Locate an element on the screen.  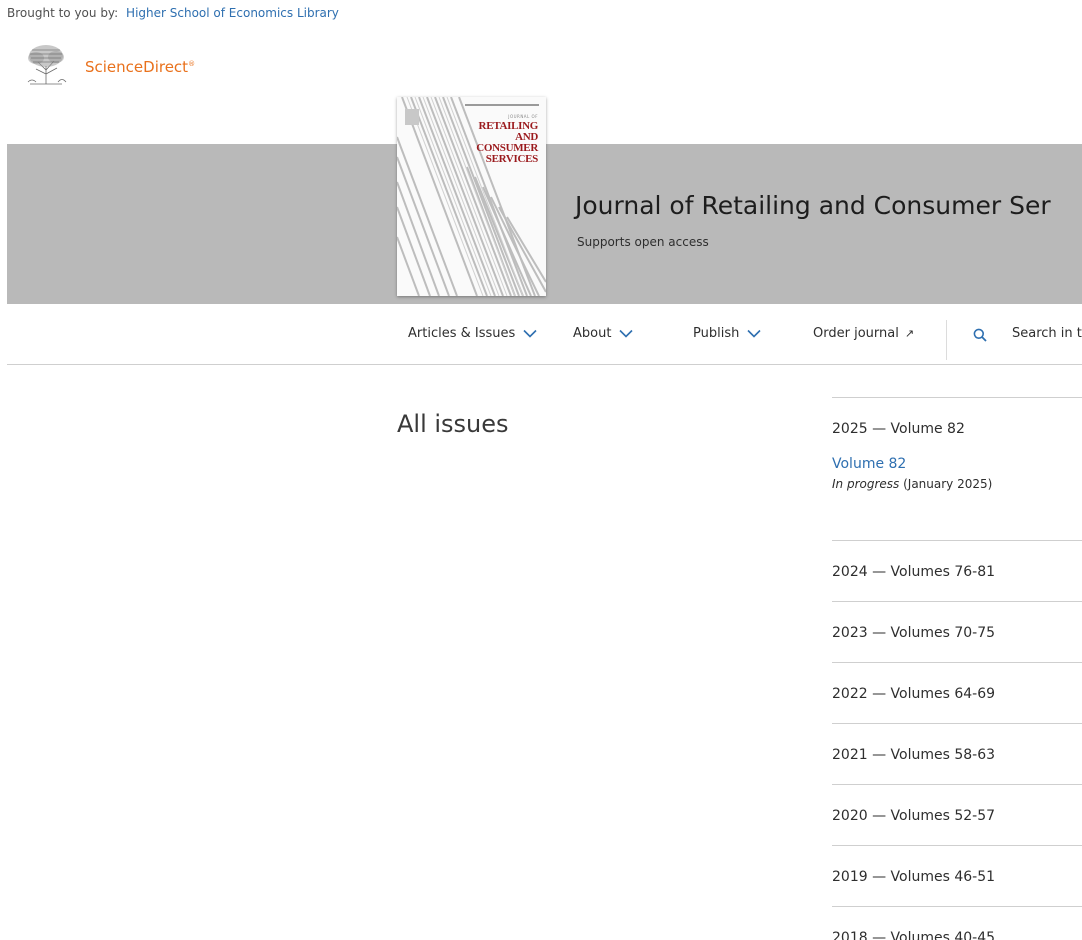
brand-mark: ® is located at coordinates (192, 64).